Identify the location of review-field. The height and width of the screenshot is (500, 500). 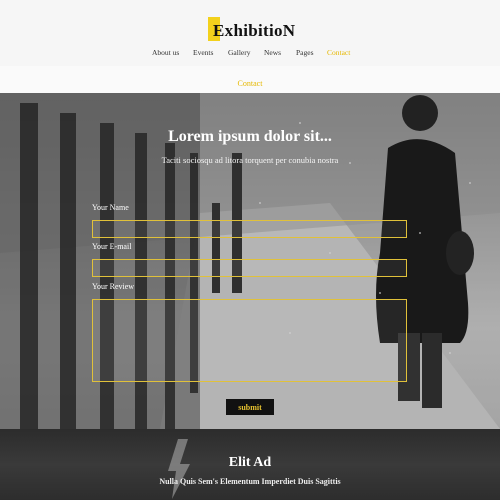
(249, 340).